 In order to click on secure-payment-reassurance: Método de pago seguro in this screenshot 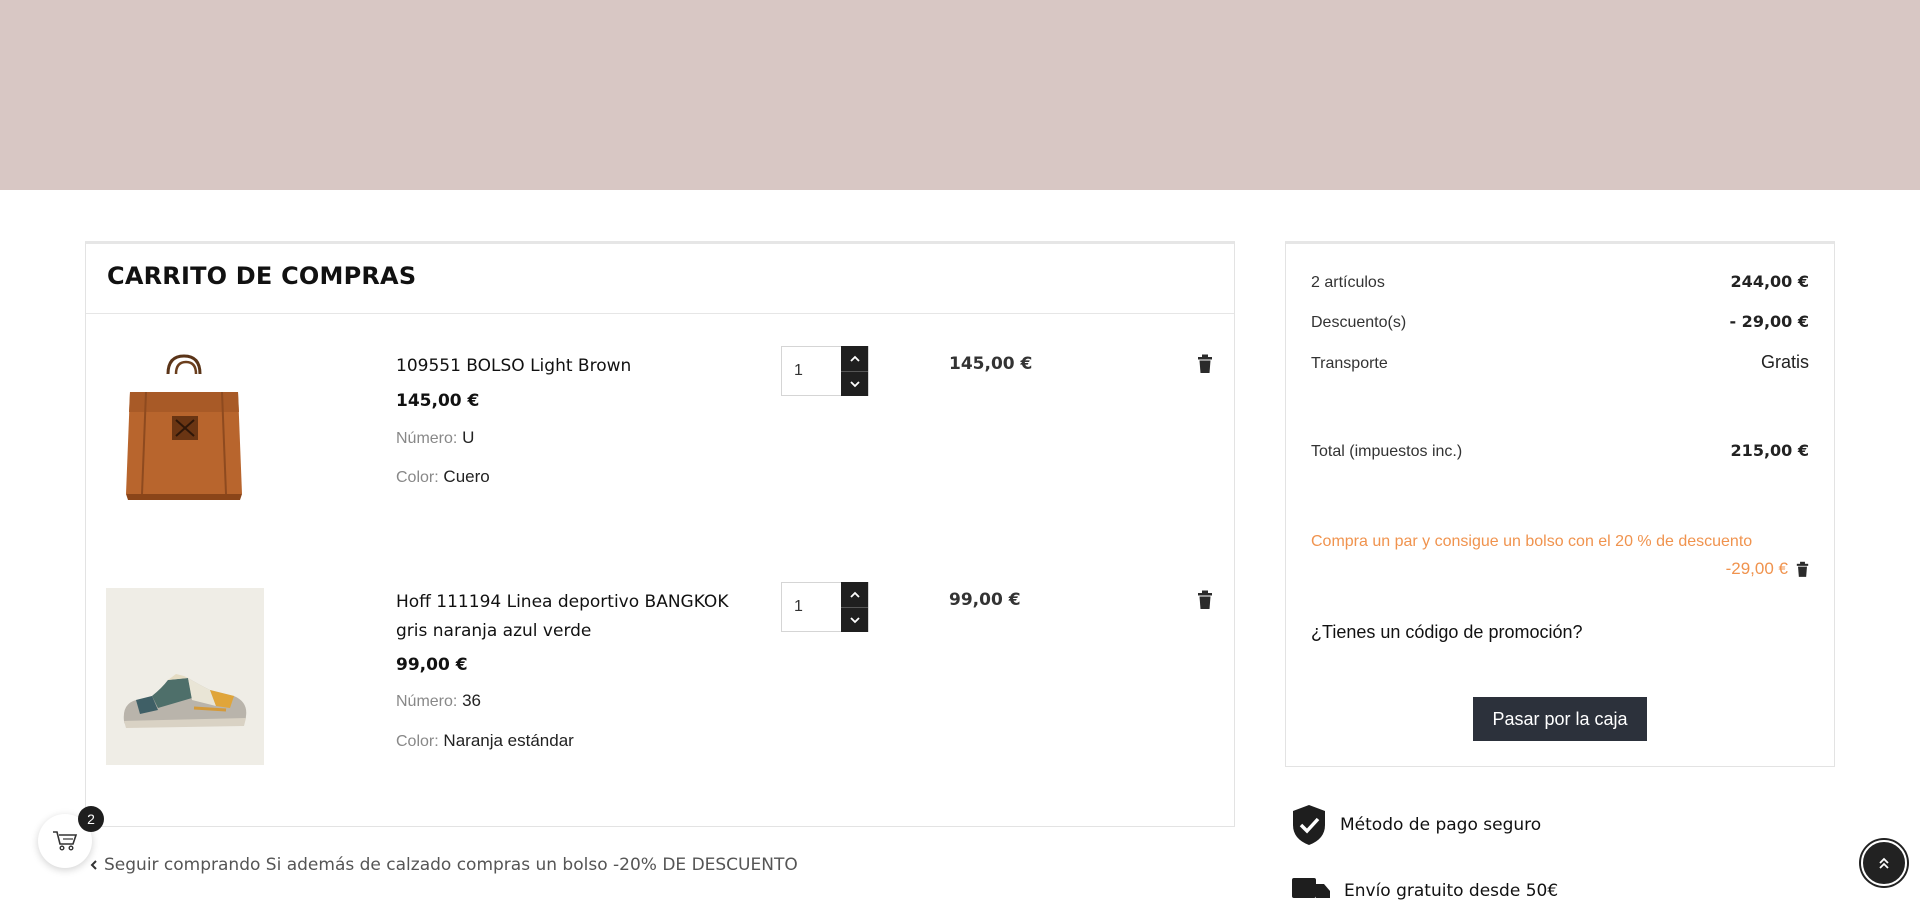, I will do `click(1415, 825)`.